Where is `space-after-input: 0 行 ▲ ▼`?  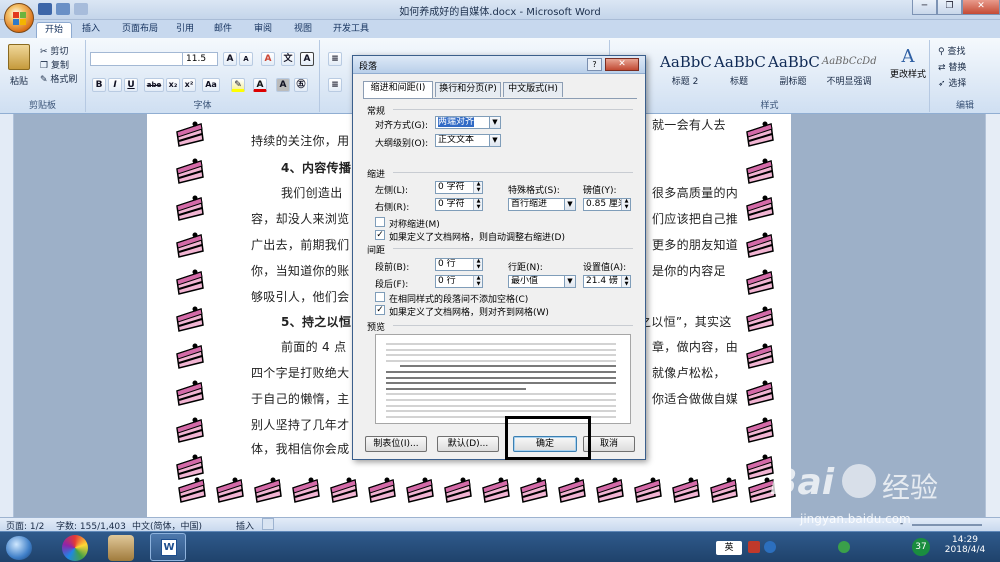
space-after-input: 0 行 ▲ ▼ is located at coordinates (459, 281).